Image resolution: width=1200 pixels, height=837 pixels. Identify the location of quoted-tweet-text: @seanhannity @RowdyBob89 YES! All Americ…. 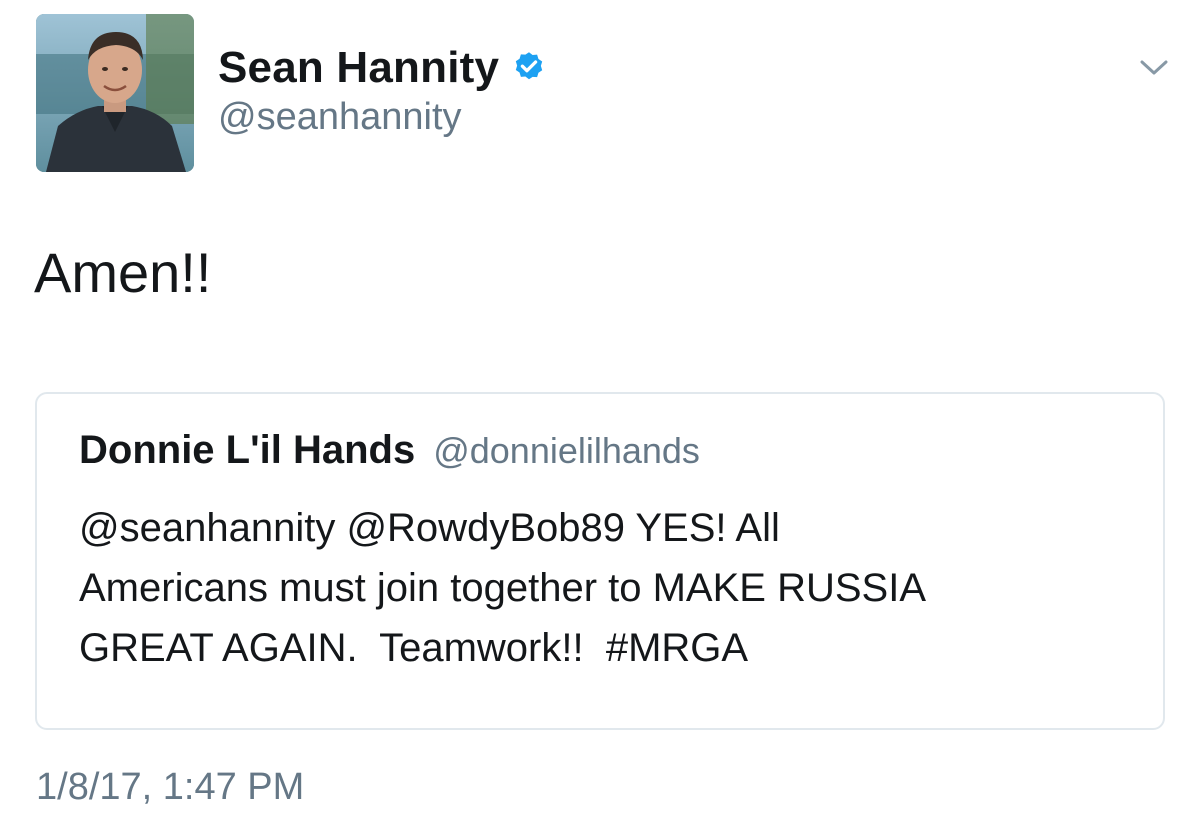
(502, 588).